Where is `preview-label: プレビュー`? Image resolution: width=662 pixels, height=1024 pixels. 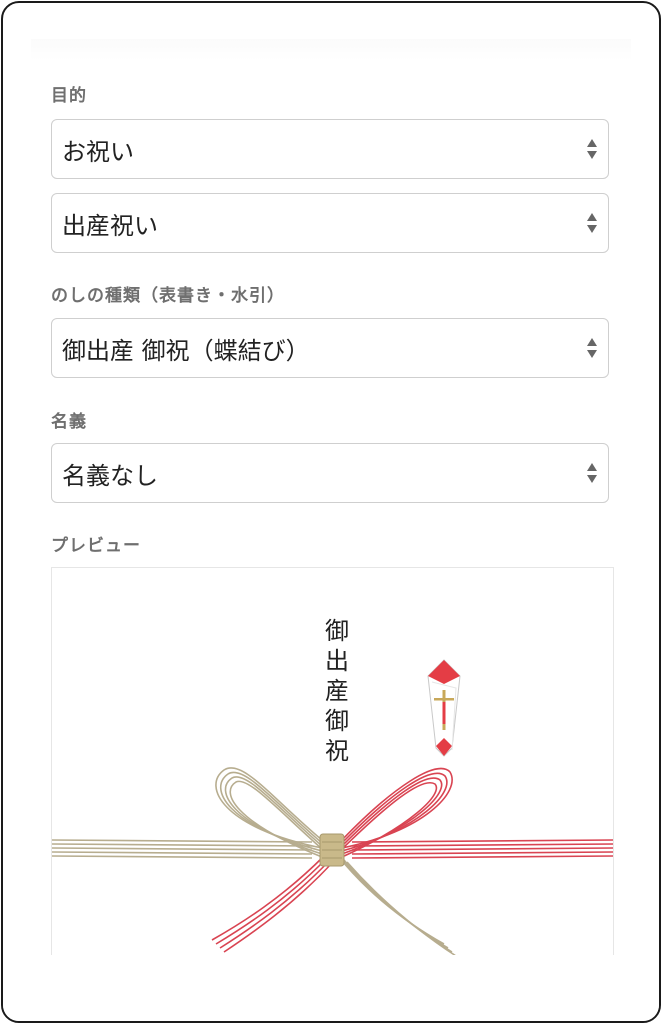 preview-label: プレビュー is located at coordinates (96, 546).